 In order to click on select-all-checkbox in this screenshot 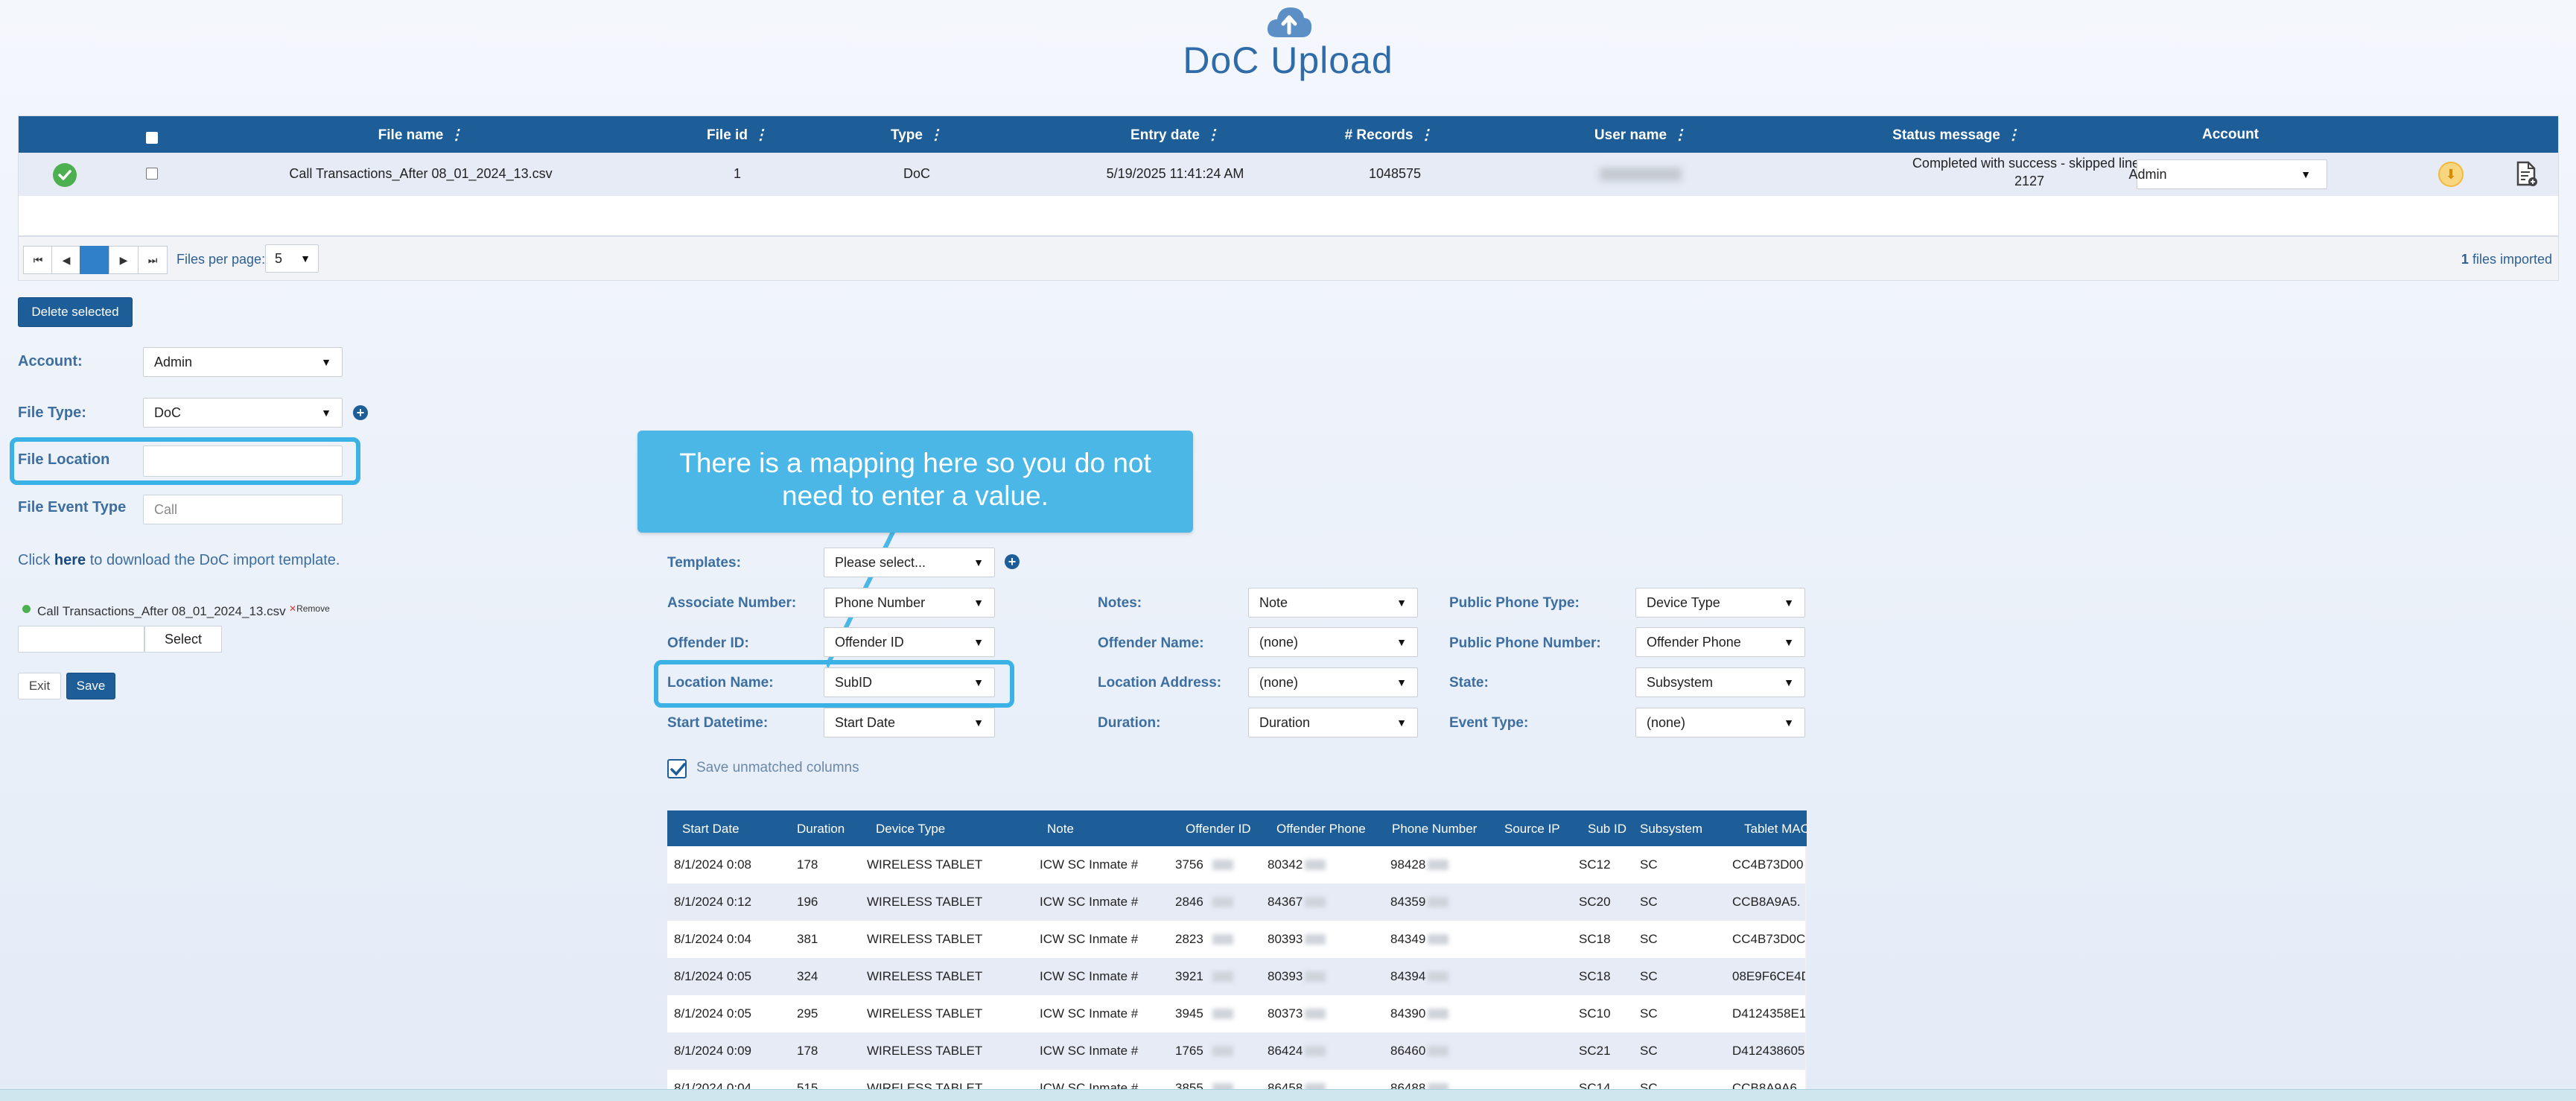, I will do `click(152, 138)`.